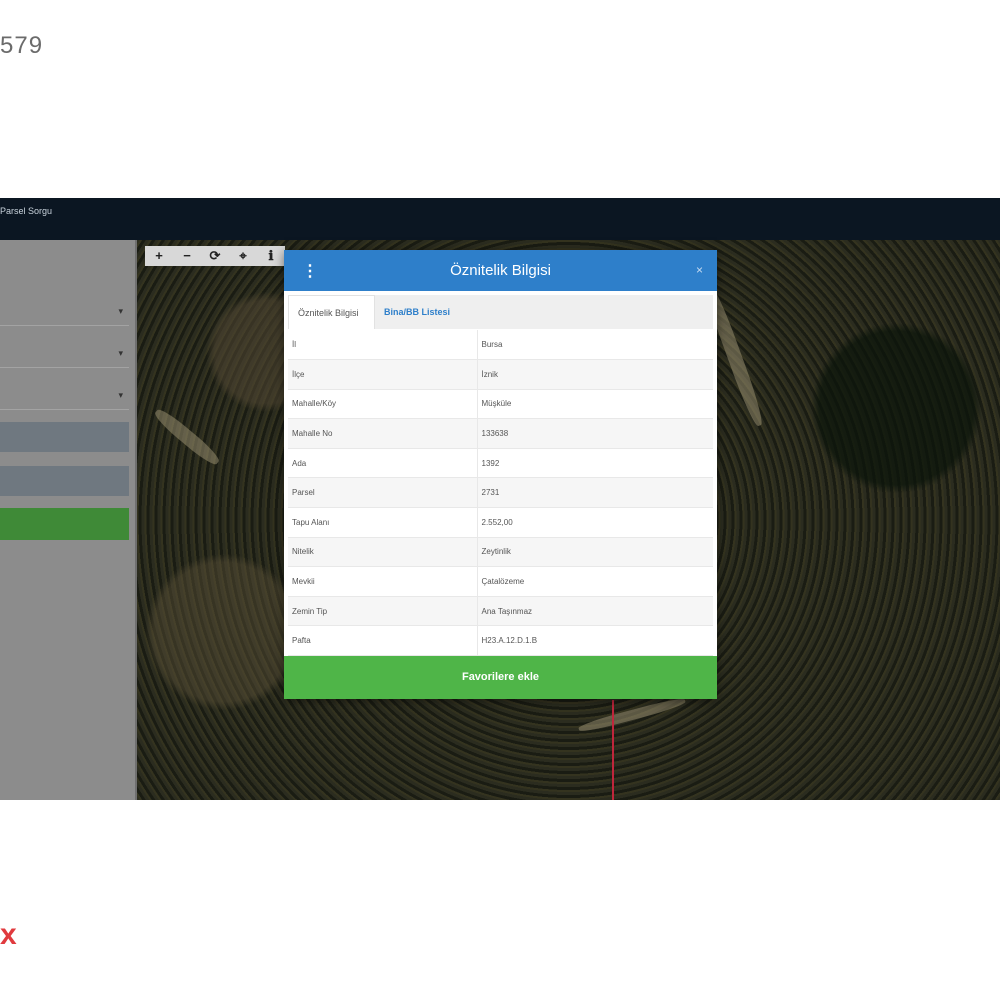 This screenshot has height=1000, width=1000. I want to click on parcel-boundary, so click(613, 750).